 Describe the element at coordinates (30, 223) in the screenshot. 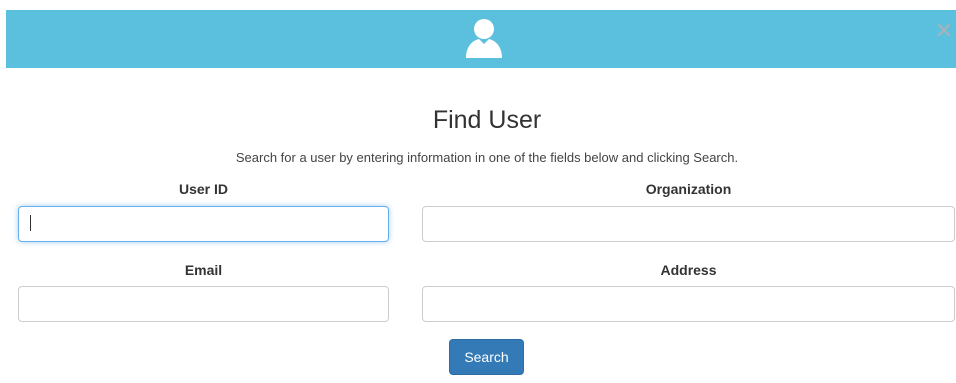

I see `text-caret` at that location.